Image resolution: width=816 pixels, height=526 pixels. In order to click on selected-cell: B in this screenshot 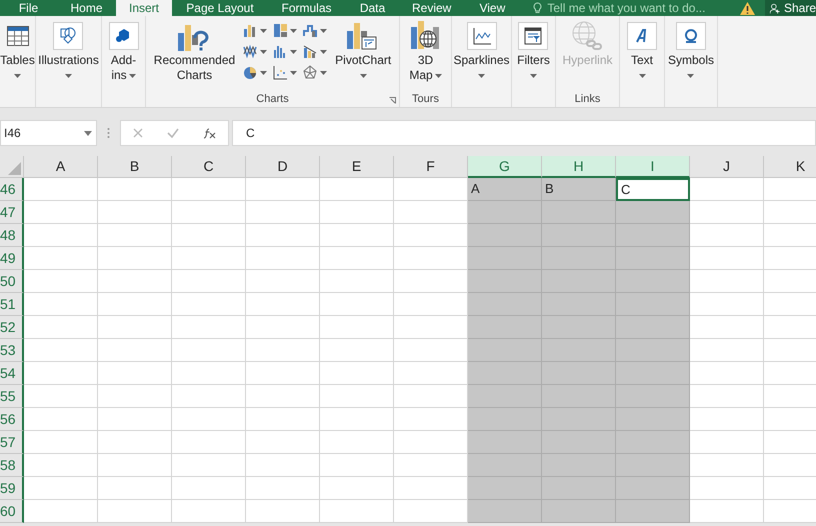, I will do `click(579, 189)`.